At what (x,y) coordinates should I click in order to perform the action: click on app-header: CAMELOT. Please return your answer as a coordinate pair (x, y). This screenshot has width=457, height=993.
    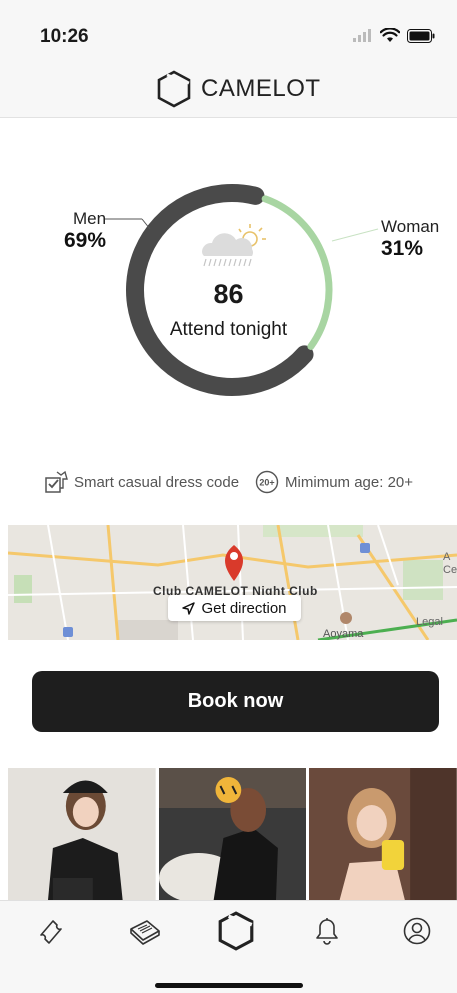
    Looking at the image, I should click on (228, 90).